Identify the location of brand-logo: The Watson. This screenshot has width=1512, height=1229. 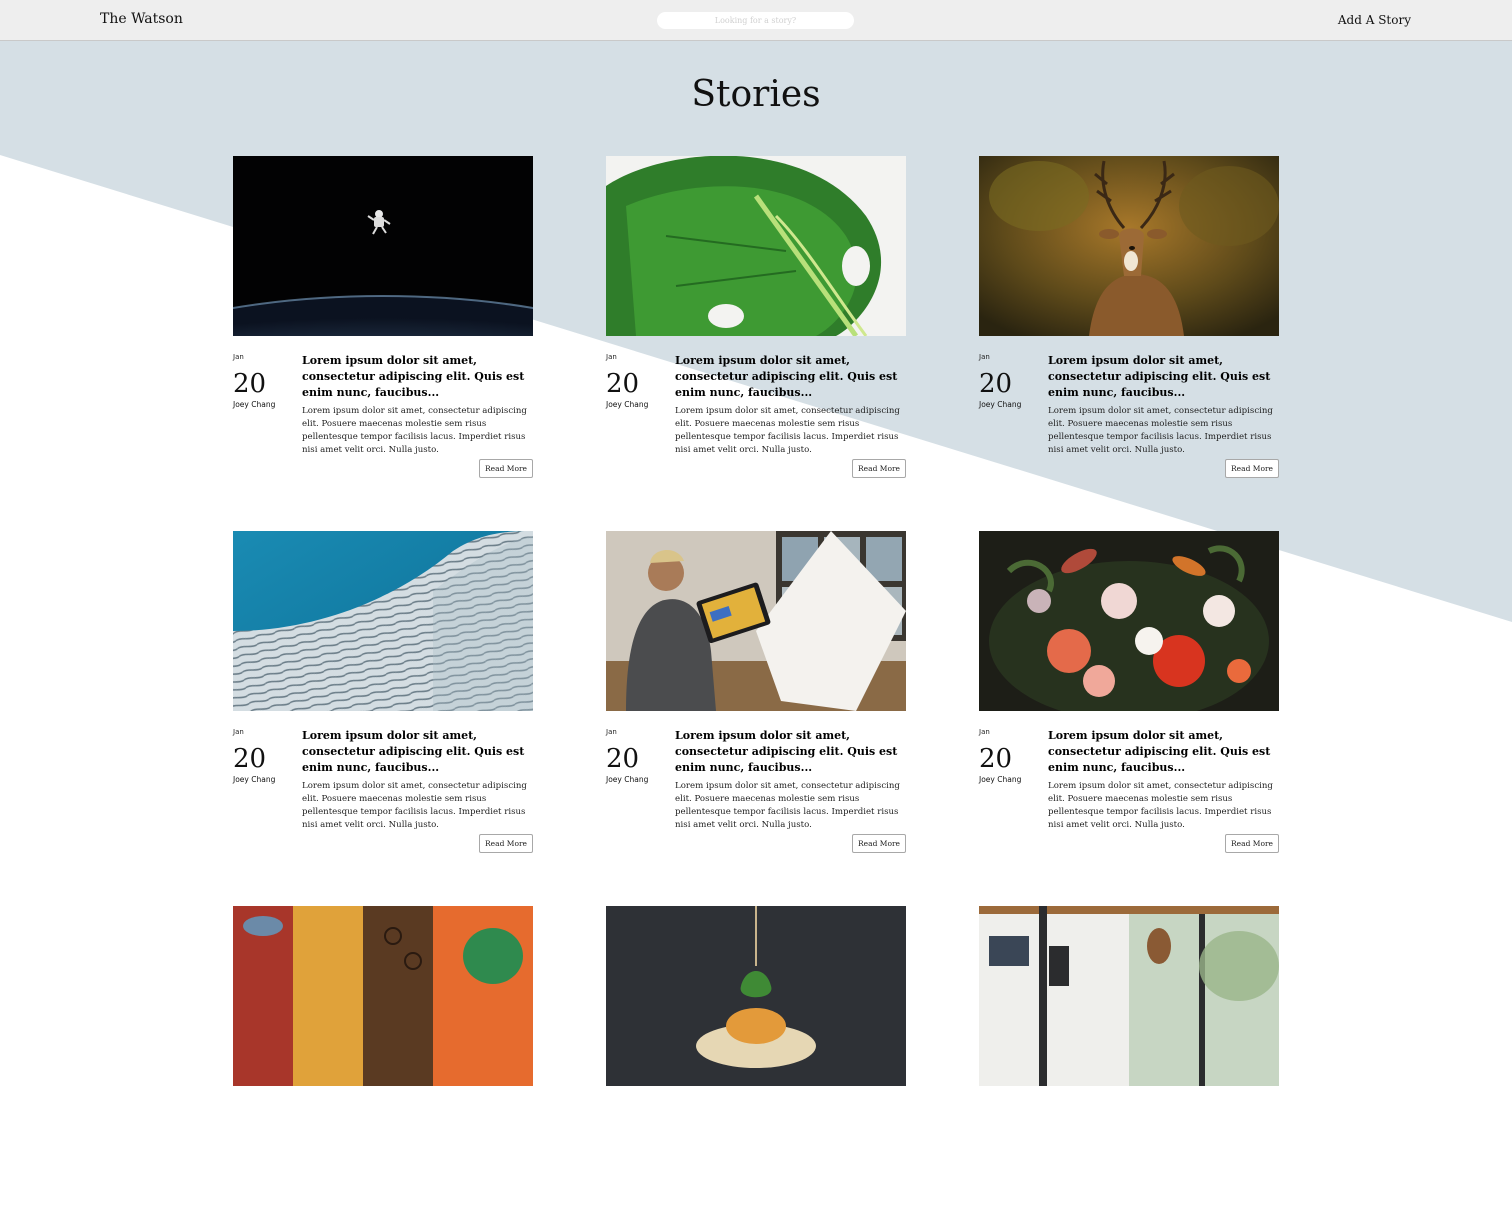
(141, 19).